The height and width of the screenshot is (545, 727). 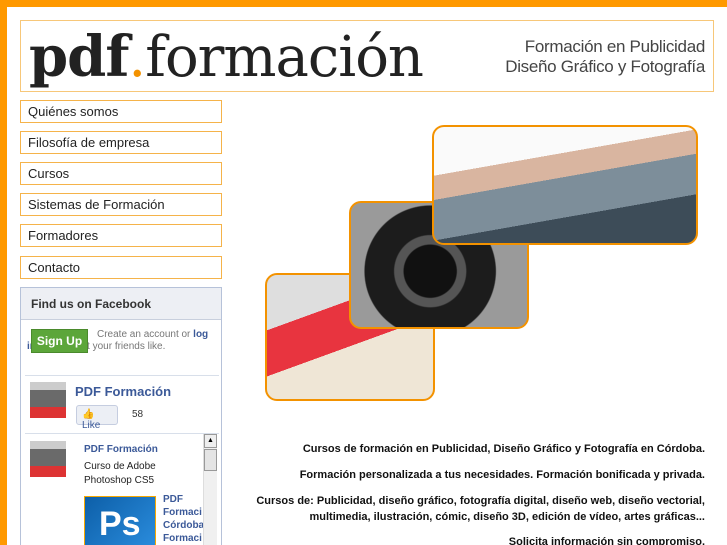 What do you see at coordinates (565, 185) in the screenshot?
I see `keyboard-photo` at bounding box center [565, 185].